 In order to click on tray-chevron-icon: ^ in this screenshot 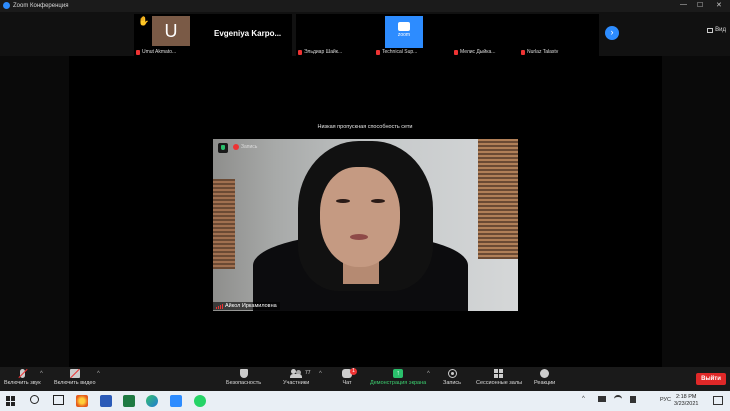, I will do `click(583, 399)`.